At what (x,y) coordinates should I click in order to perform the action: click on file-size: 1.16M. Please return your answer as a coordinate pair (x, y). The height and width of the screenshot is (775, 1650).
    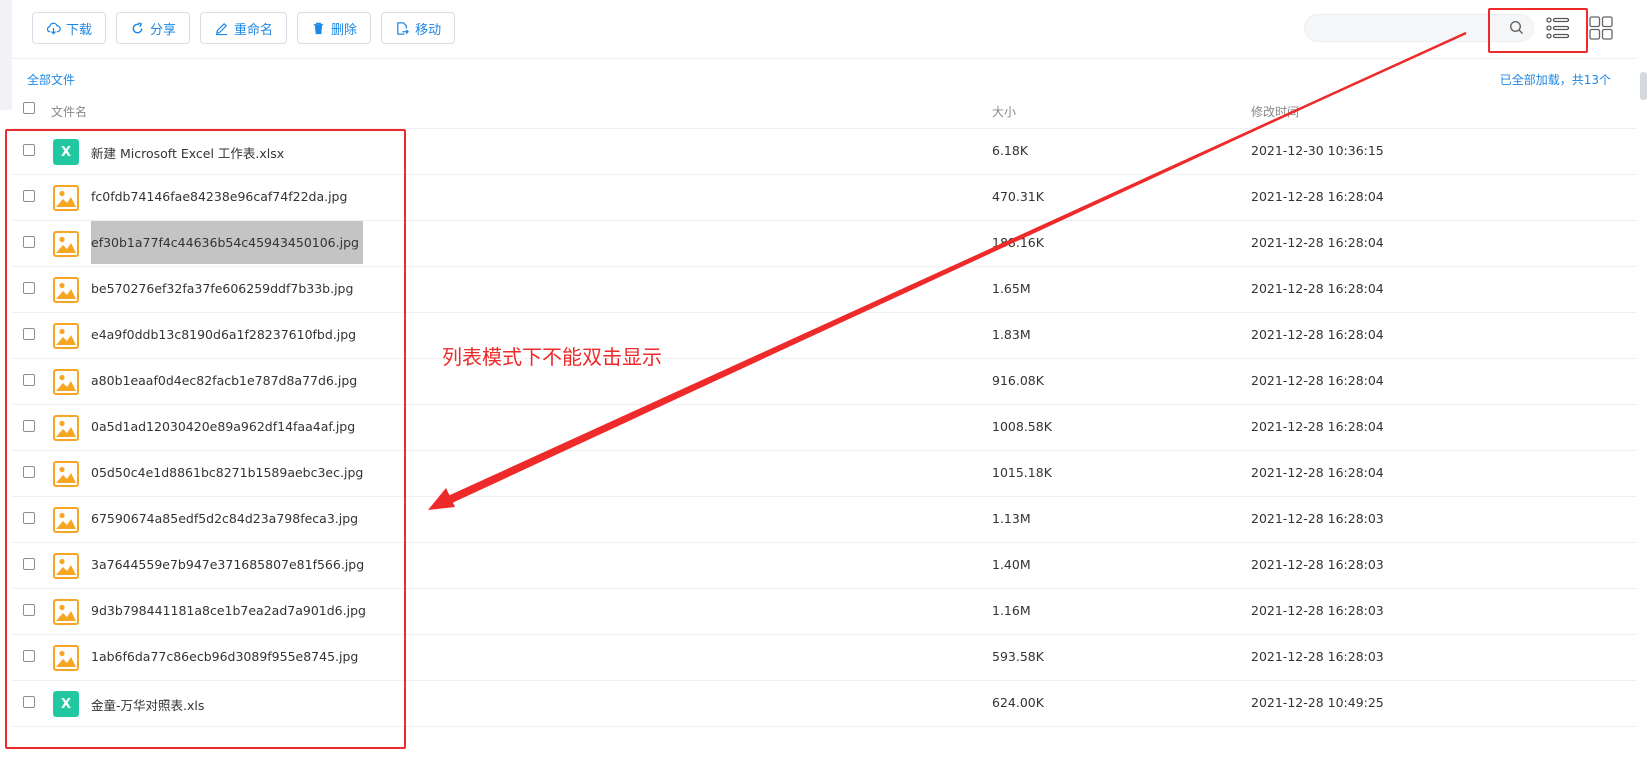
    Looking at the image, I should click on (1011, 610).